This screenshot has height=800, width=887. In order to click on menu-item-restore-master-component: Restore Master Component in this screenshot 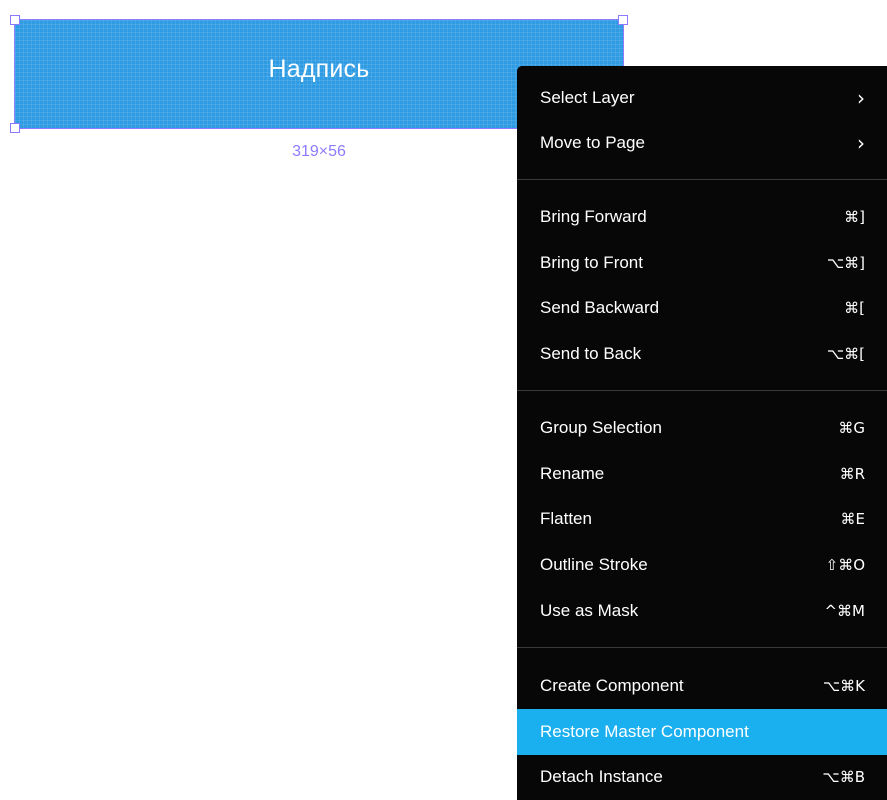, I will do `click(702, 732)`.